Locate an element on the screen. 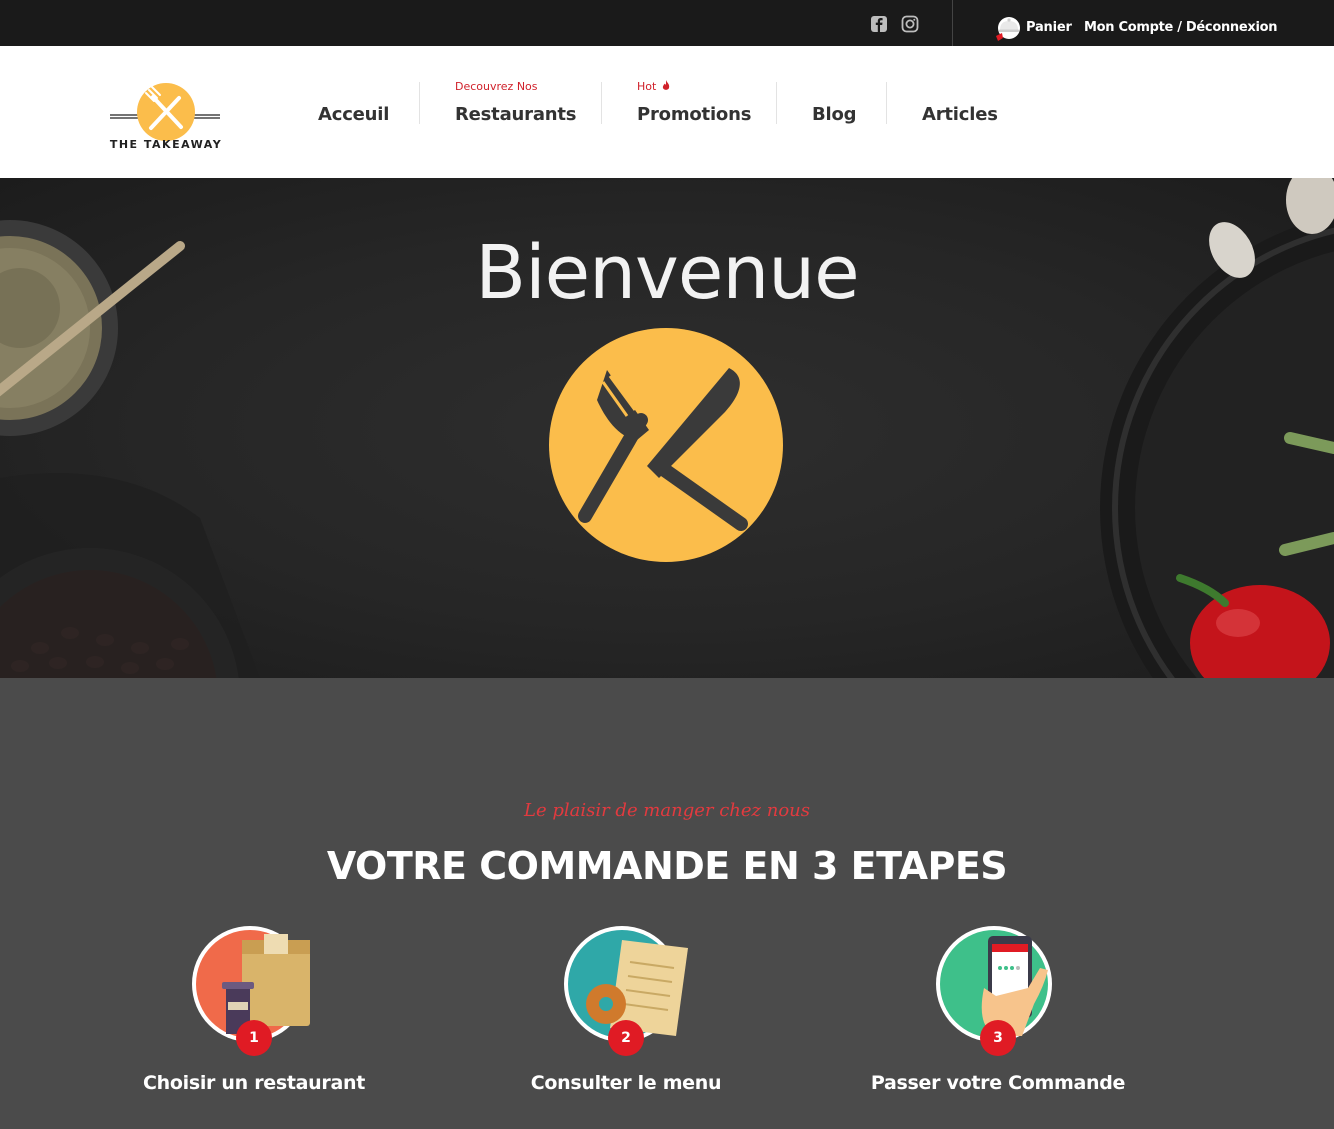  step-card-2: 2 Consulter le menu is located at coordinates (626, 1026).